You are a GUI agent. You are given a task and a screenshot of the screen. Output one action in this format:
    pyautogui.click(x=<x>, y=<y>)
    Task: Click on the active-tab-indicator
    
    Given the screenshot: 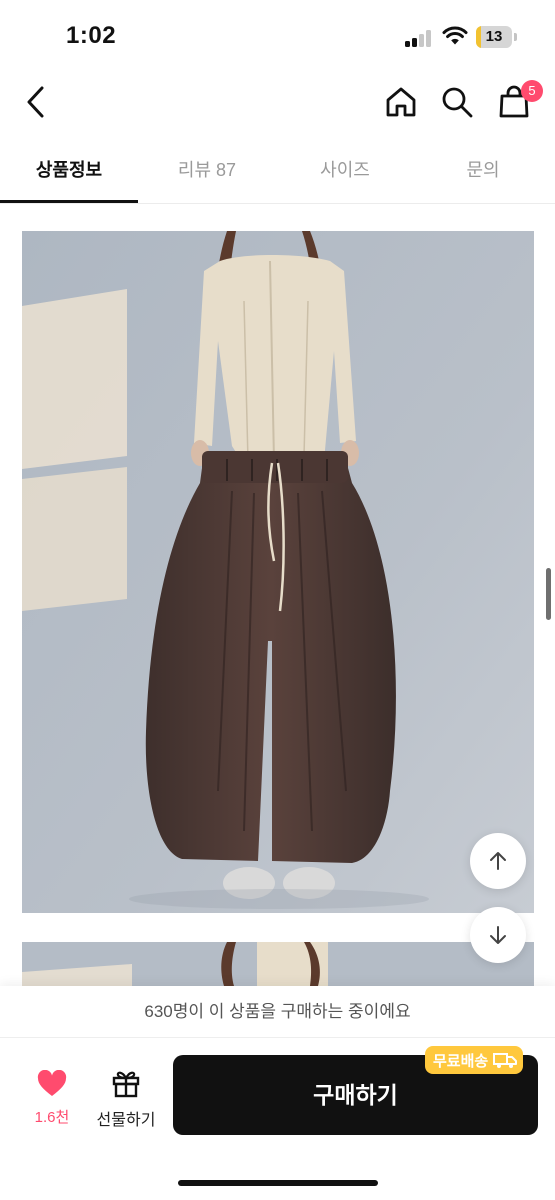 What is the action you would take?
    pyautogui.click(x=69, y=201)
    